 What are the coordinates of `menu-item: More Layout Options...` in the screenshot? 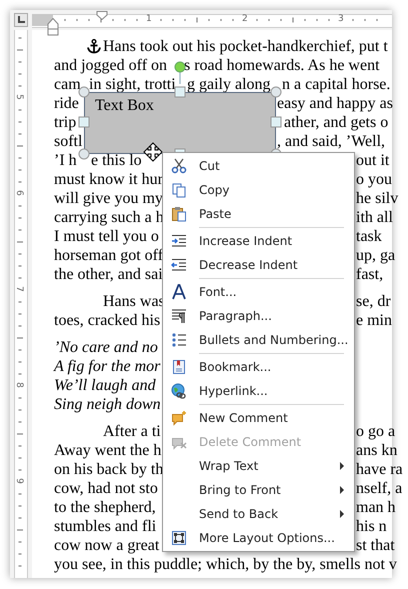 It's located at (258, 538).